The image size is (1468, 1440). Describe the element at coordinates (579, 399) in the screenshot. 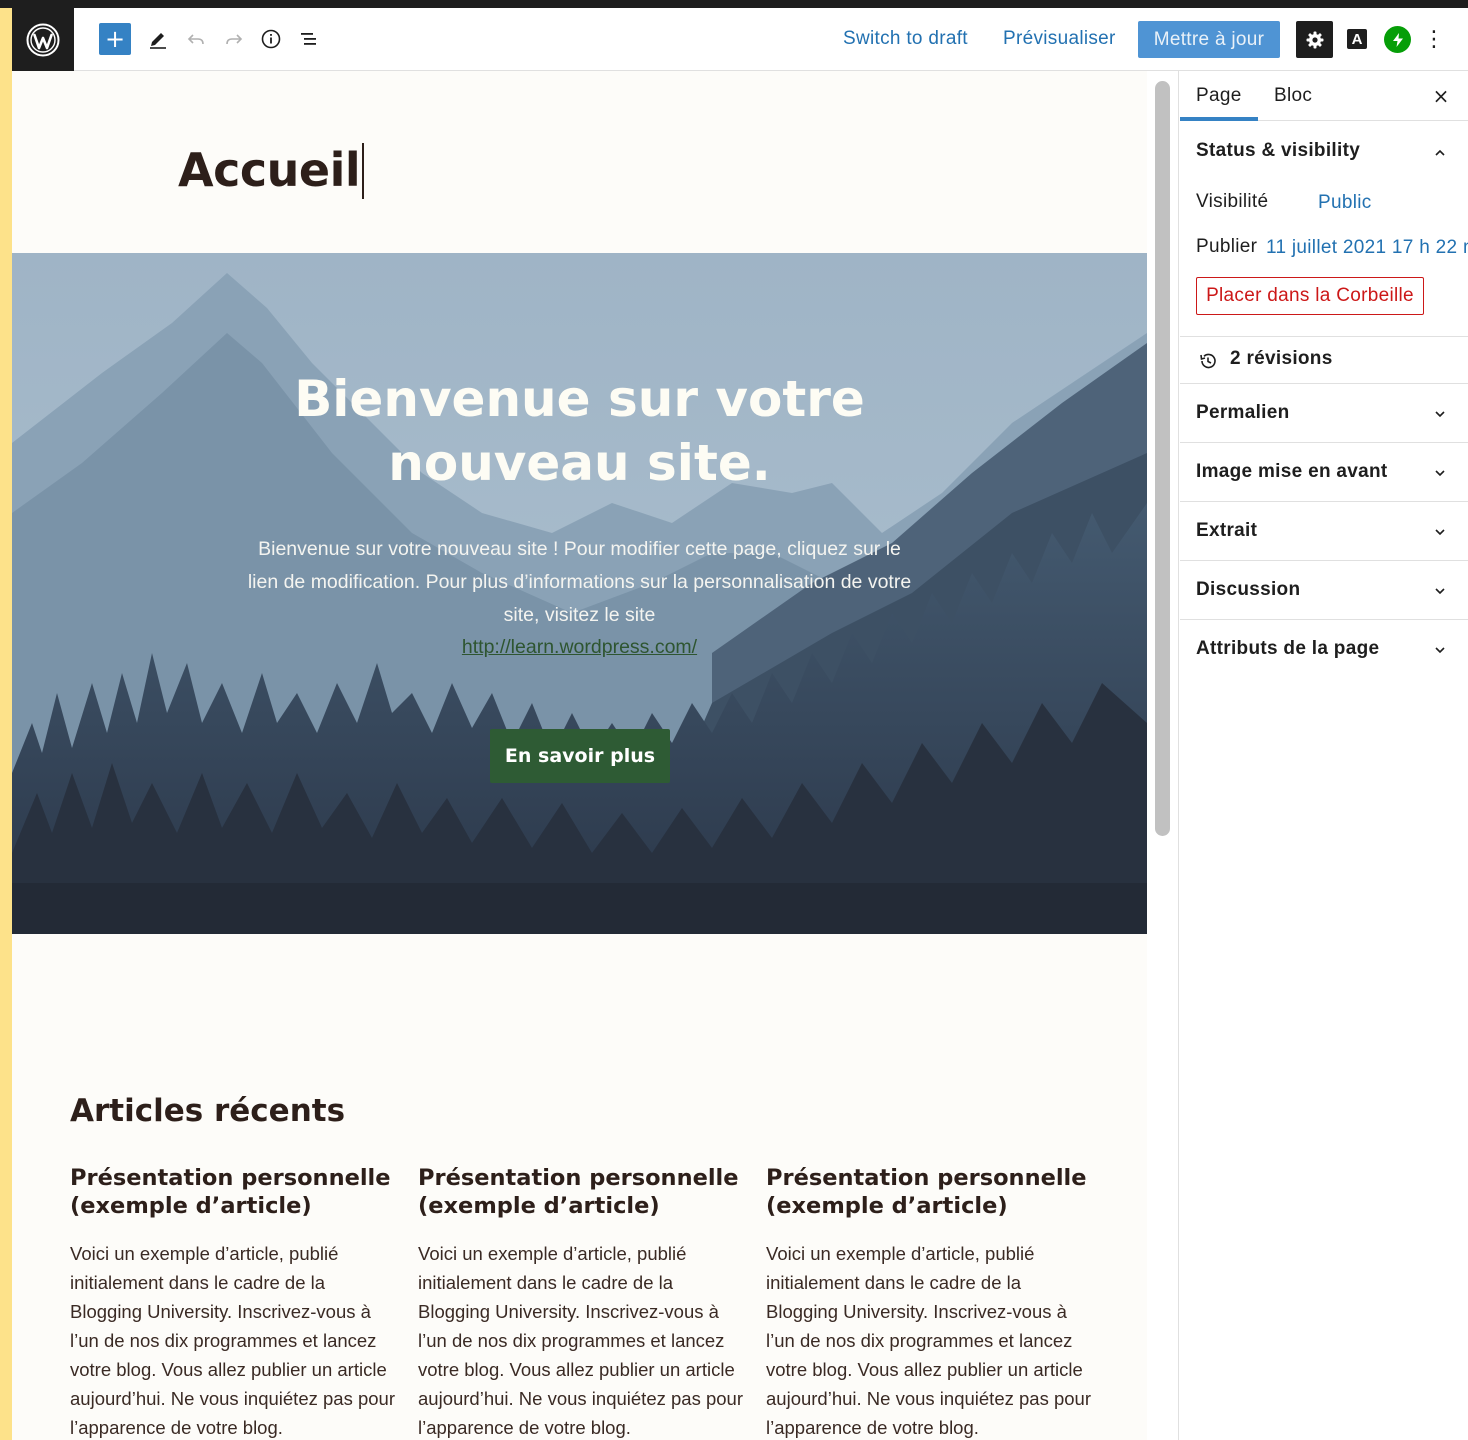

I see `cover-heading-line-1: Bienvenue sur votre` at that location.